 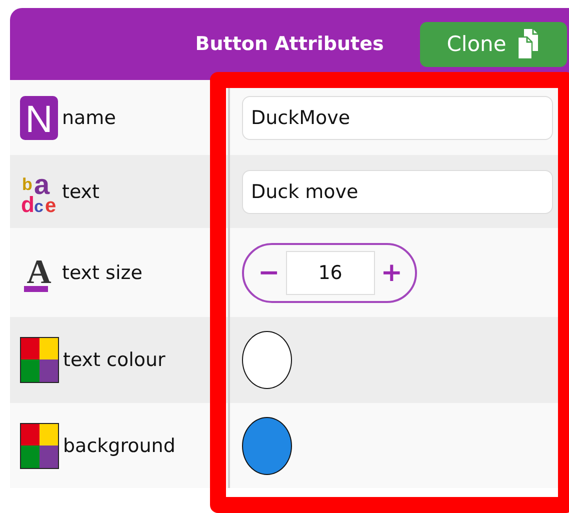 I want to click on decrease-button: −, so click(x=269, y=273).